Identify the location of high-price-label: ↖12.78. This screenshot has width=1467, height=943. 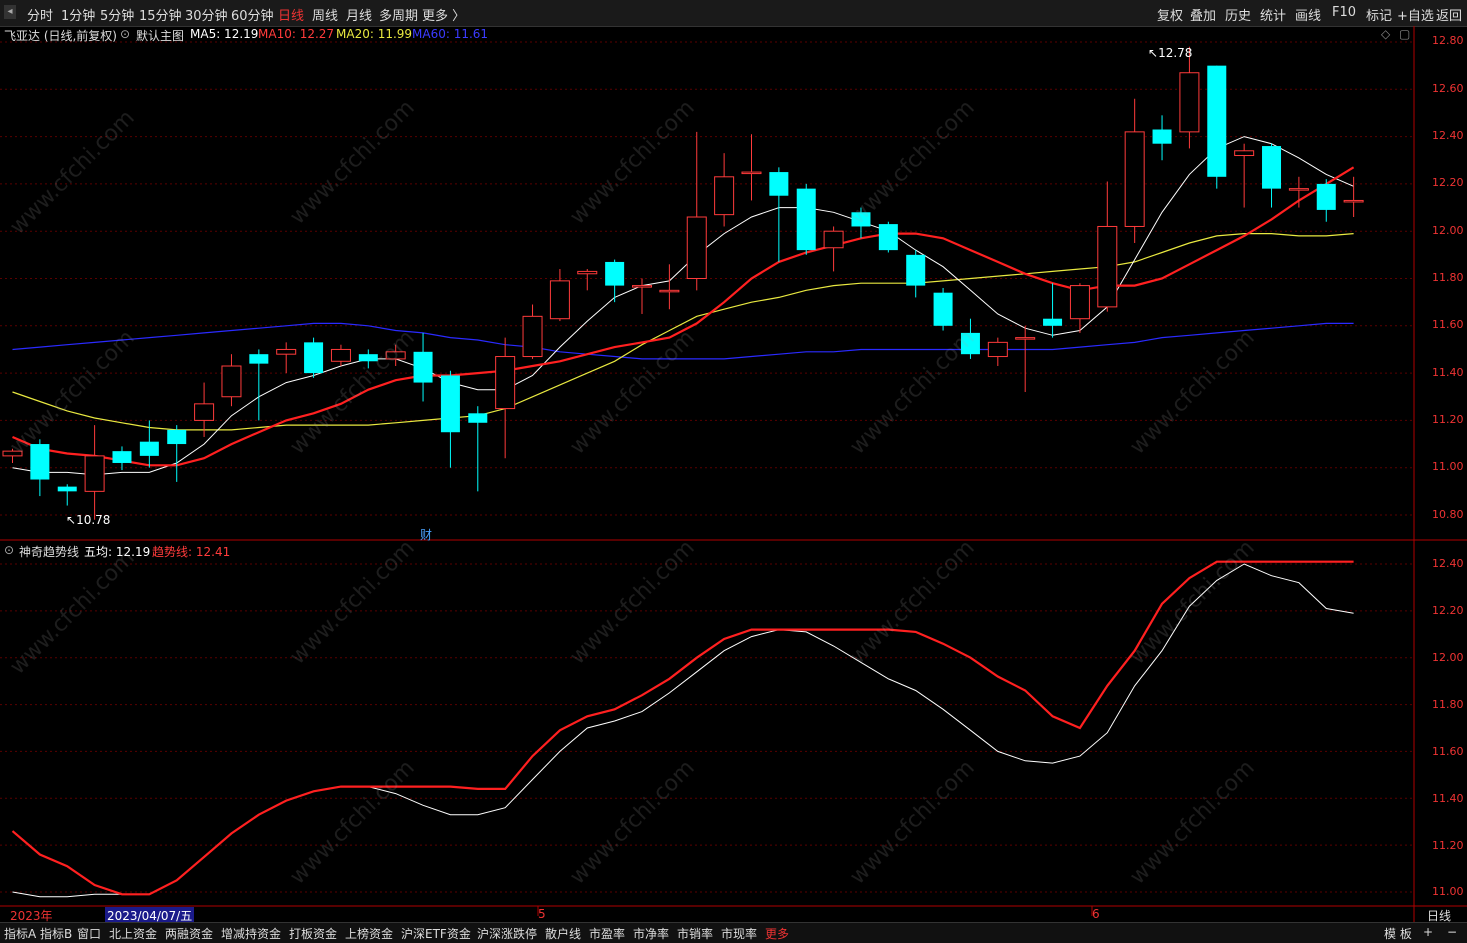
(1170, 53).